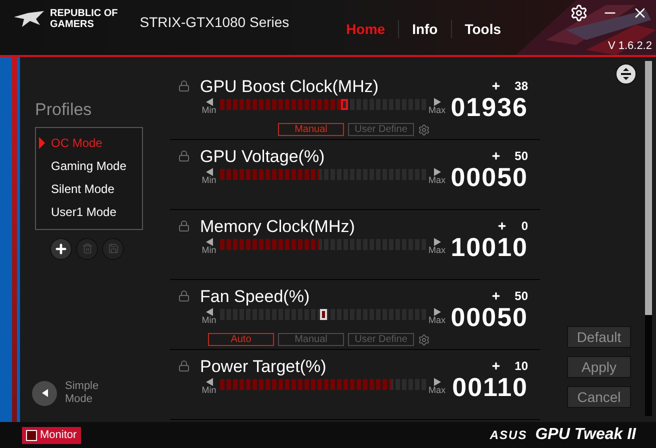 Image resolution: width=656 pixels, height=448 pixels. What do you see at coordinates (424, 29) in the screenshot?
I see `nav-tab: Info` at bounding box center [424, 29].